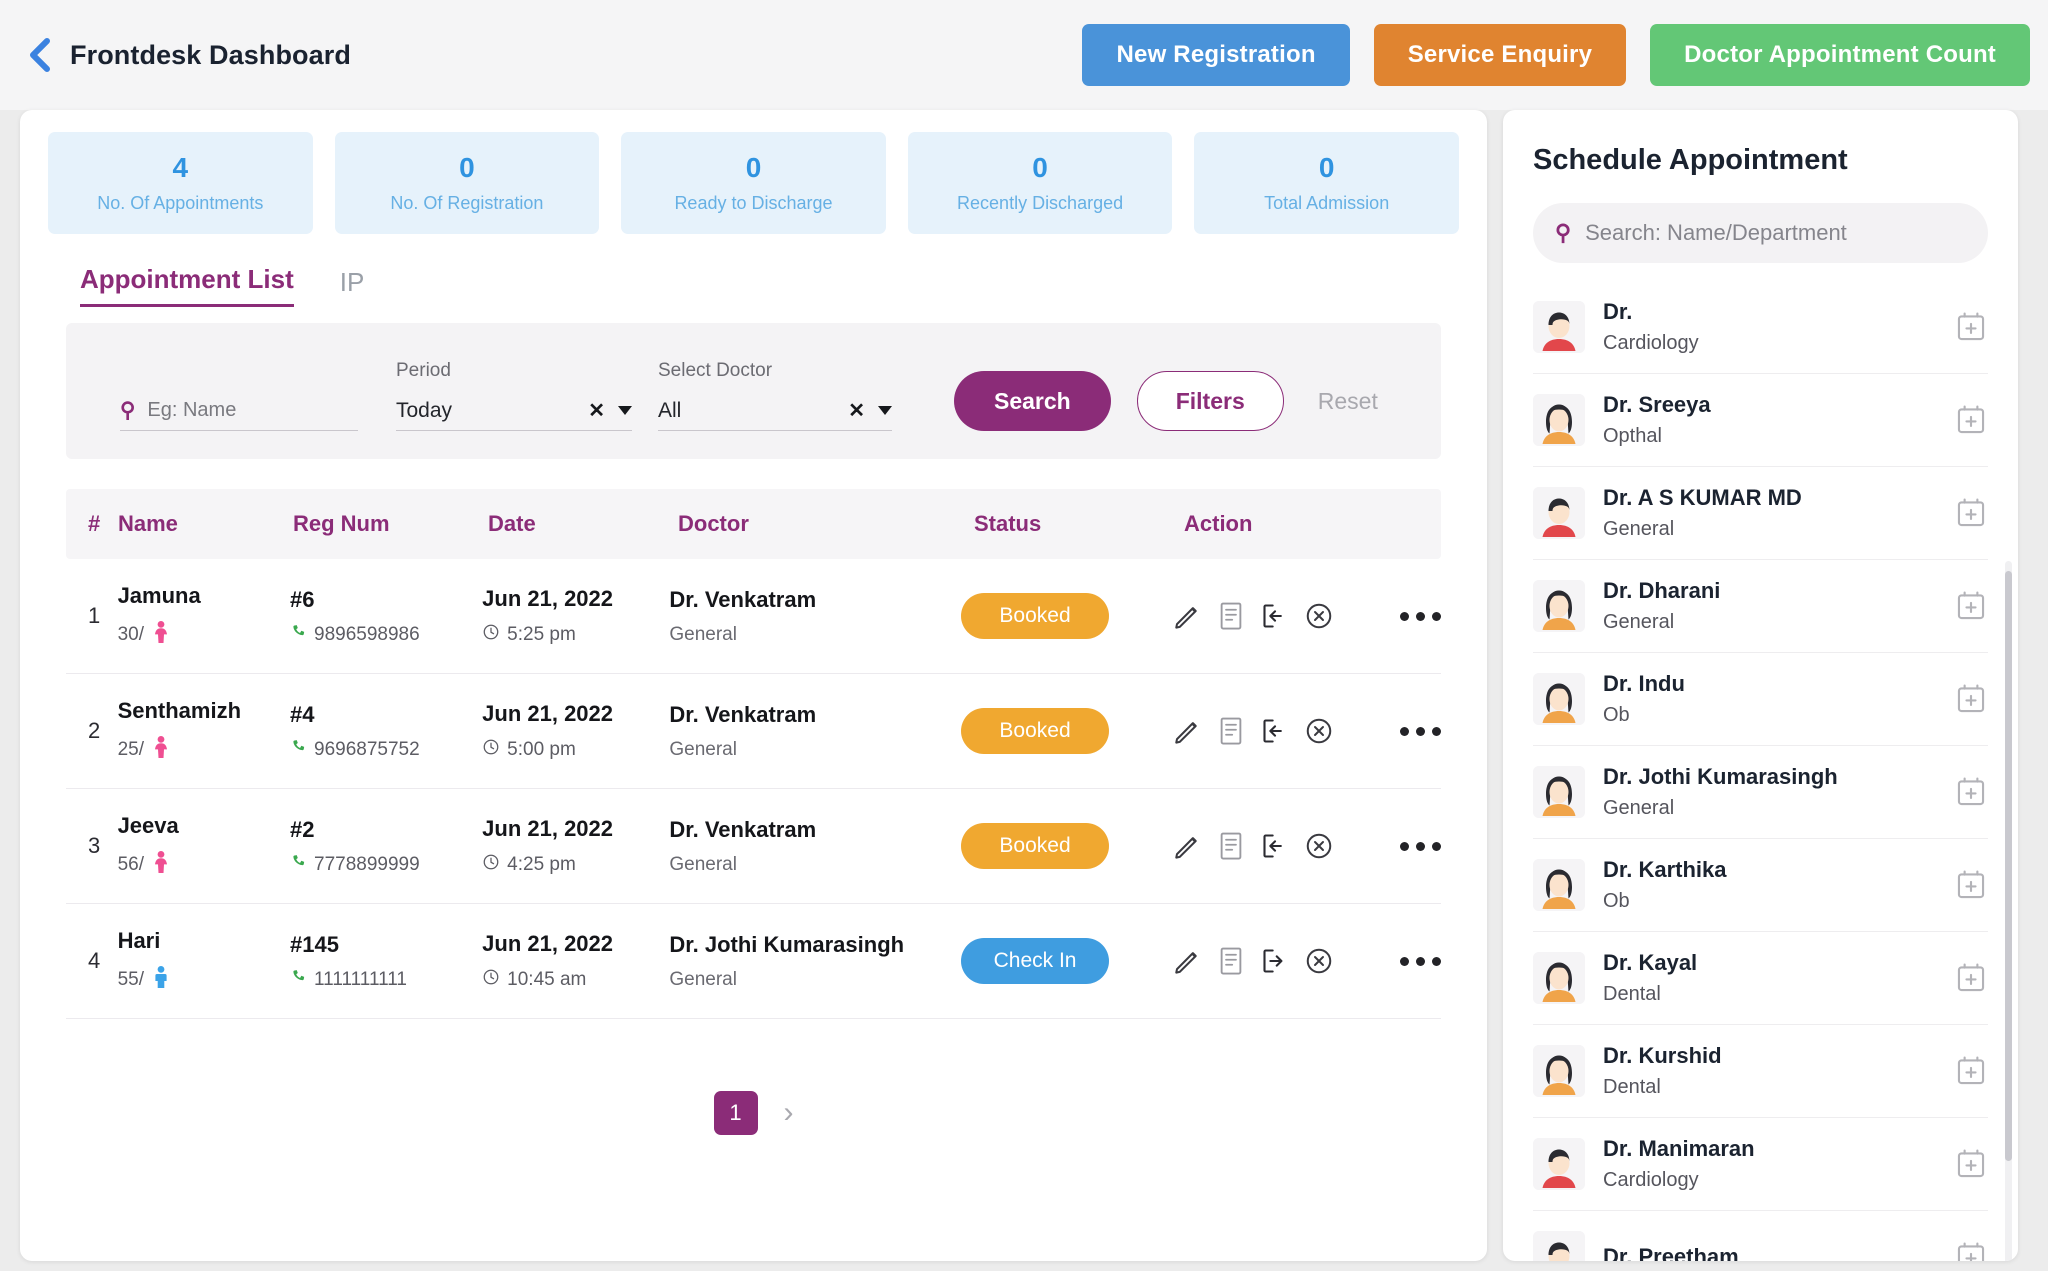 The image size is (2048, 1271). What do you see at coordinates (1760, 1071) in the screenshot?
I see `doctor-list-item: Dr. Kurshid Dental` at bounding box center [1760, 1071].